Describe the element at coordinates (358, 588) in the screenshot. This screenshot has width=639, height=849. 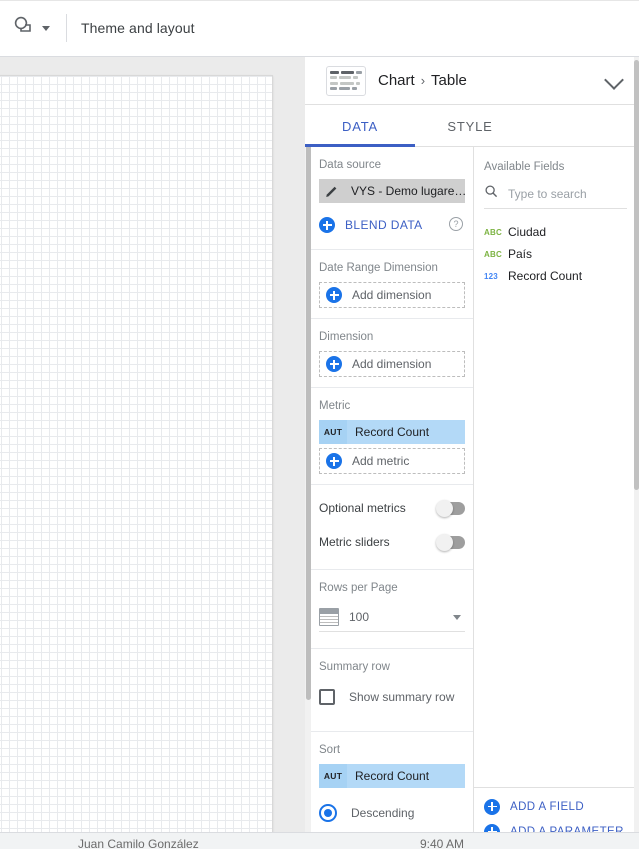
I see `rows-per-page-title: Rows per Page` at that location.